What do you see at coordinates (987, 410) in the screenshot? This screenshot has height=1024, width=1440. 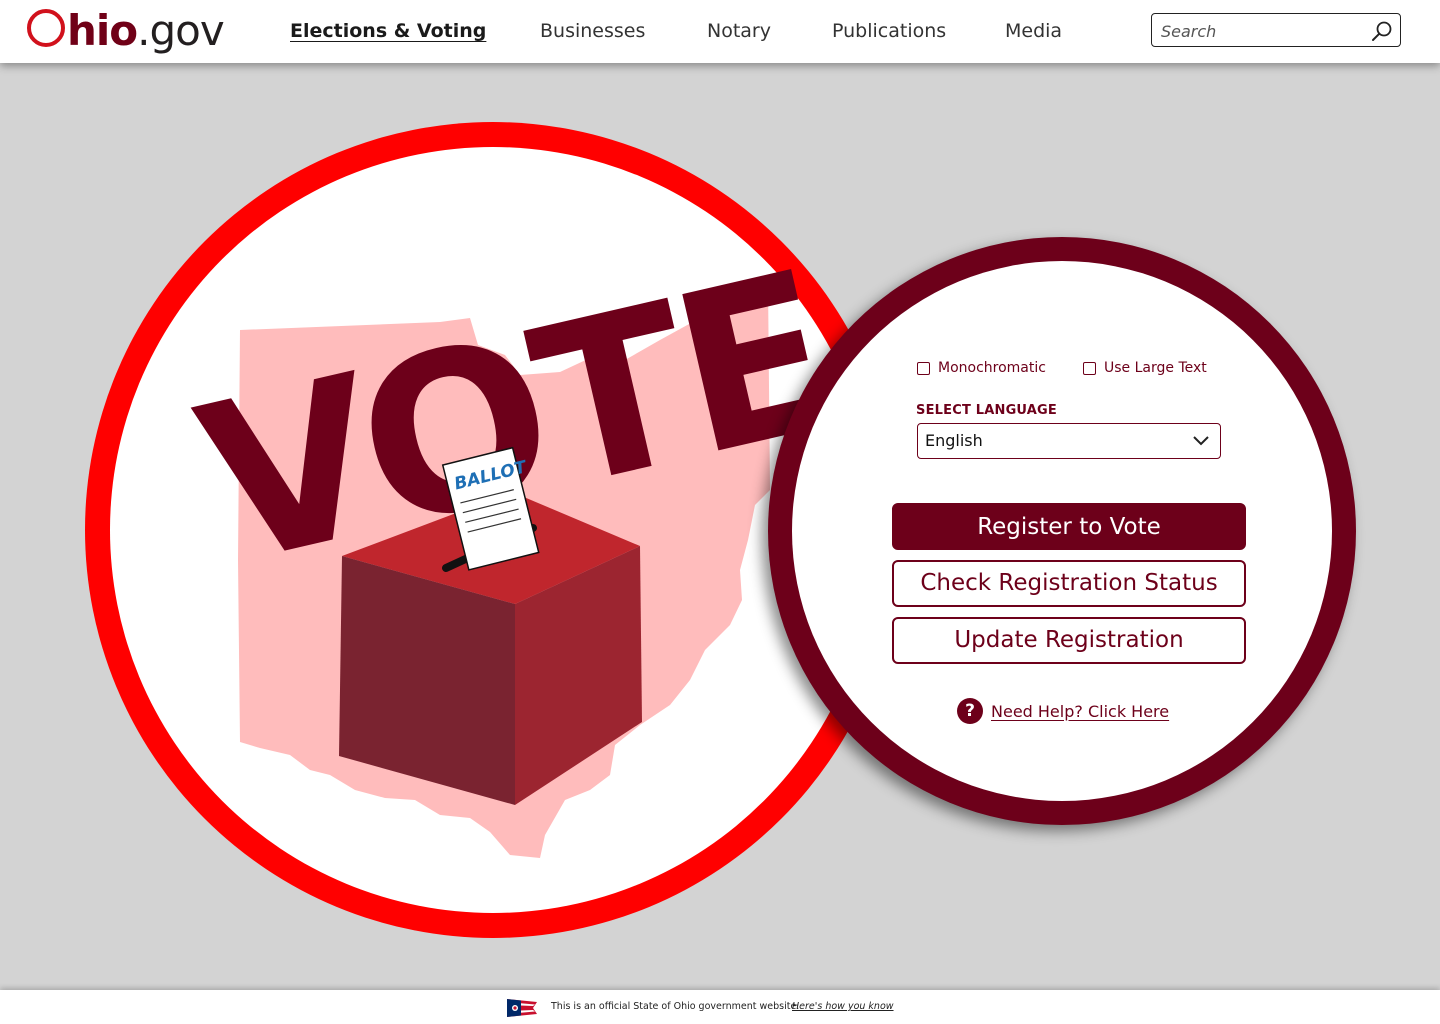 I see `language-select-label: SELECT LANGUAGE` at bounding box center [987, 410].